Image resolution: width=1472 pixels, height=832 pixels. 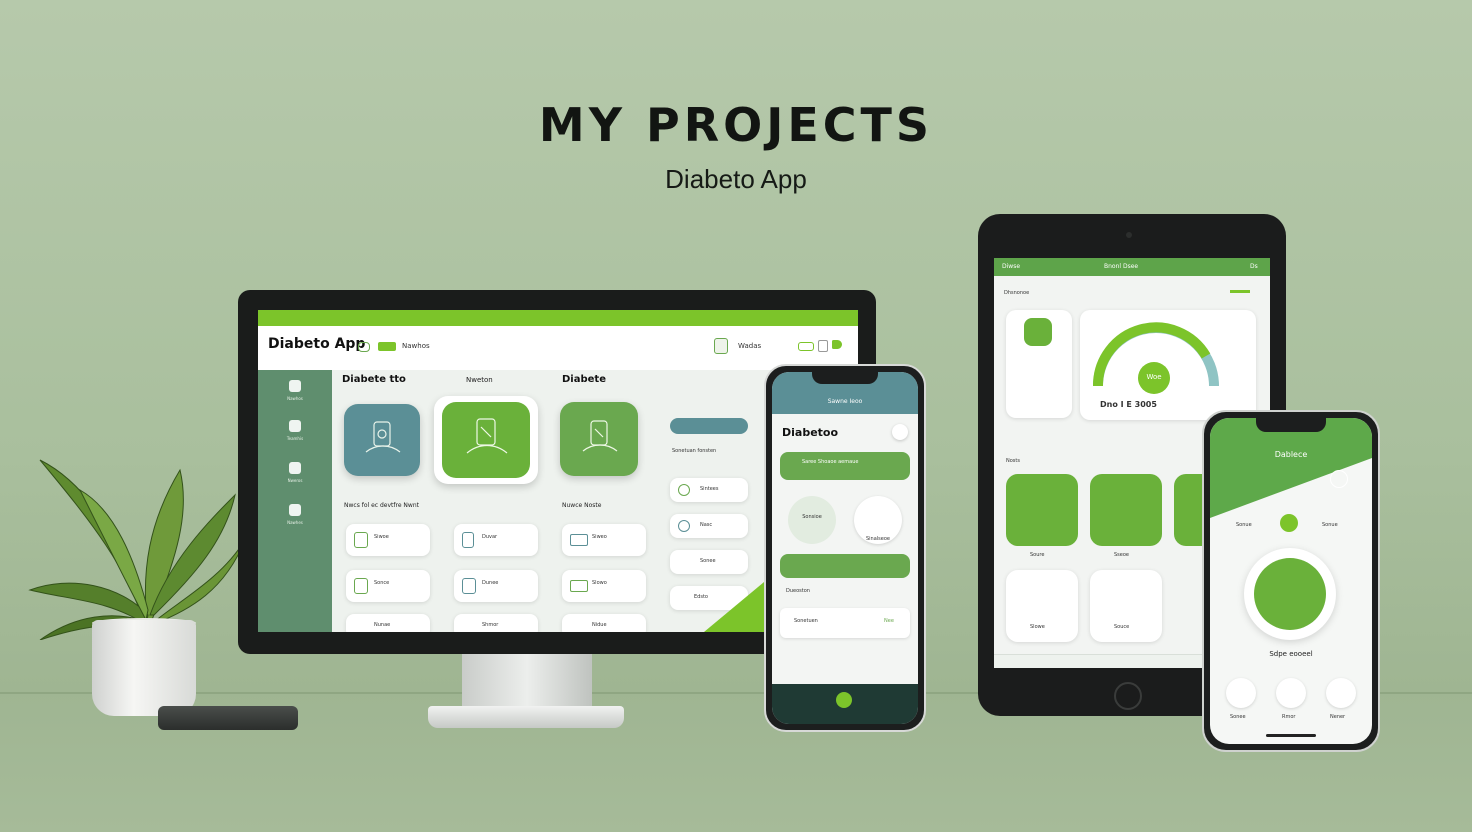 I want to click on feature-tile-teal, so click(x=382, y=440).